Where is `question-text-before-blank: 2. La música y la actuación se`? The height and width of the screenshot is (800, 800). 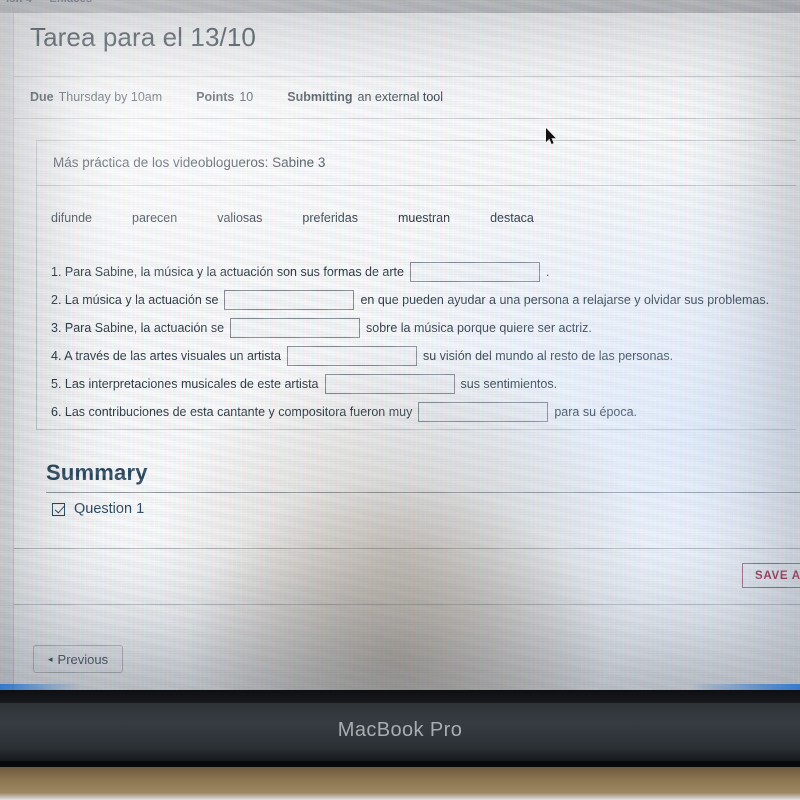
question-text-before-blank: 2. La música y la actuación se is located at coordinates (135, 300).